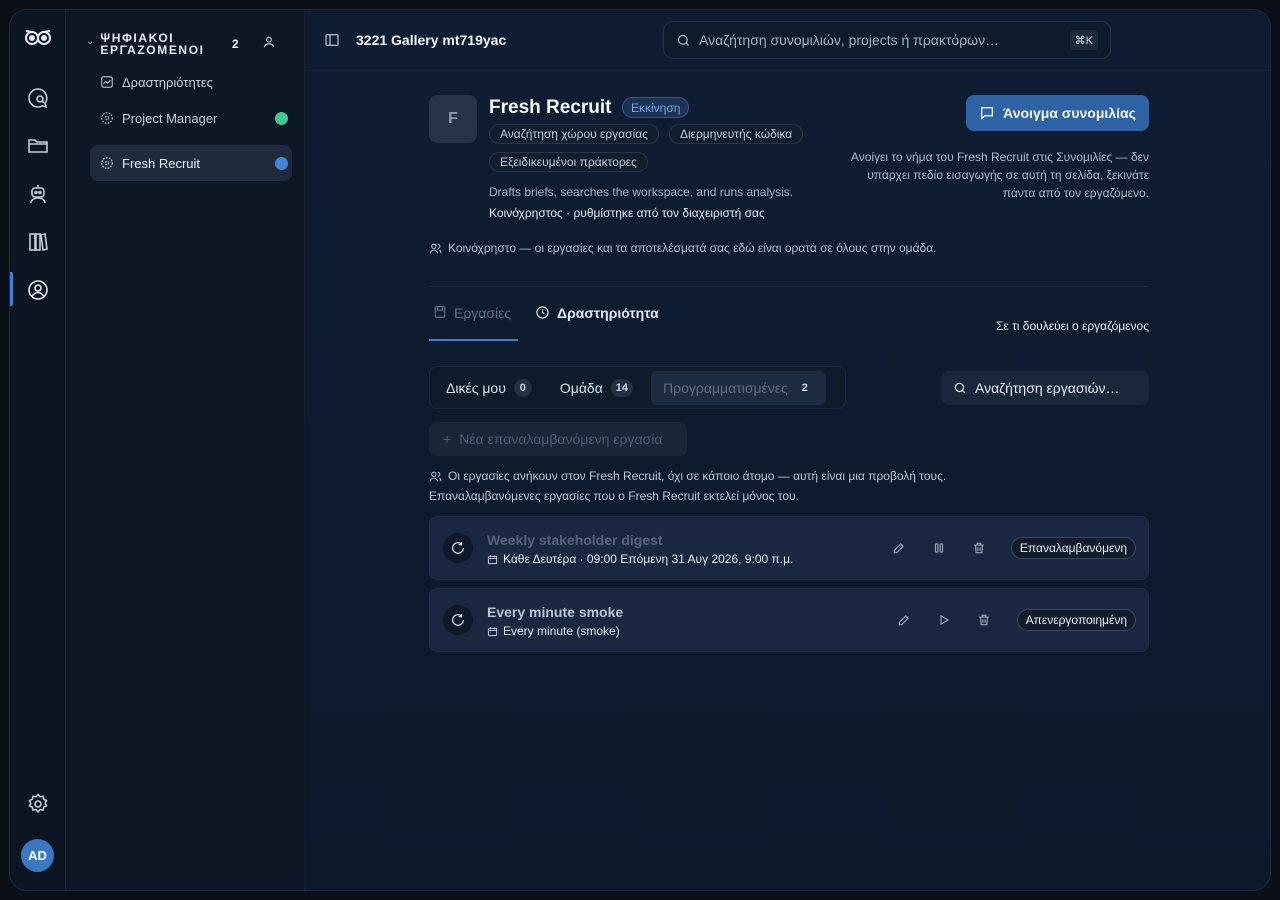 This screenshot has height=900, width=1280. What do you see at coordinates (608, 313) in the screenshot?
I see `tab-label: Δραστηριότητα` at bounding box center [608, 313].